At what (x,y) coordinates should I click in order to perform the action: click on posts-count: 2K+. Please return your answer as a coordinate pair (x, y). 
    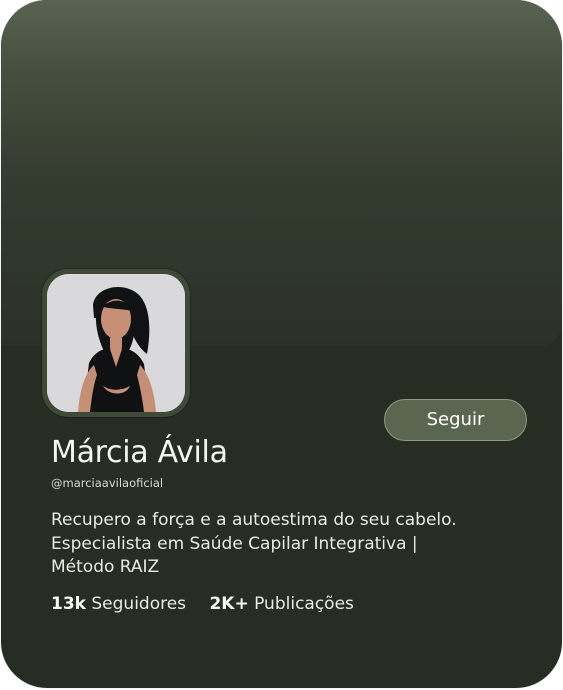
    Looking at the image, I should click on (229, 604).